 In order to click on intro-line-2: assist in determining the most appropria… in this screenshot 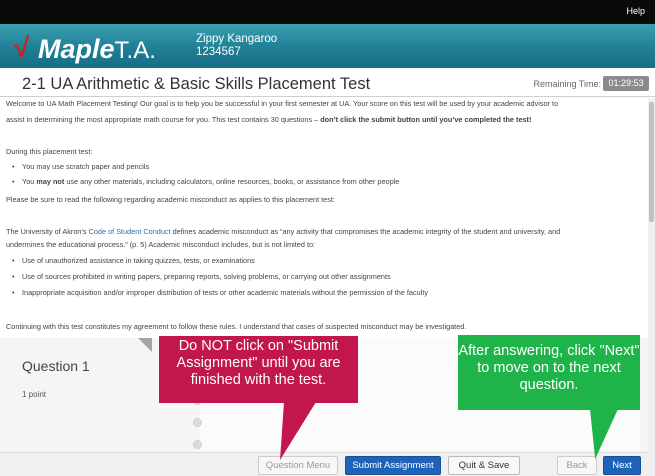, I will do `click(326, 120)`.